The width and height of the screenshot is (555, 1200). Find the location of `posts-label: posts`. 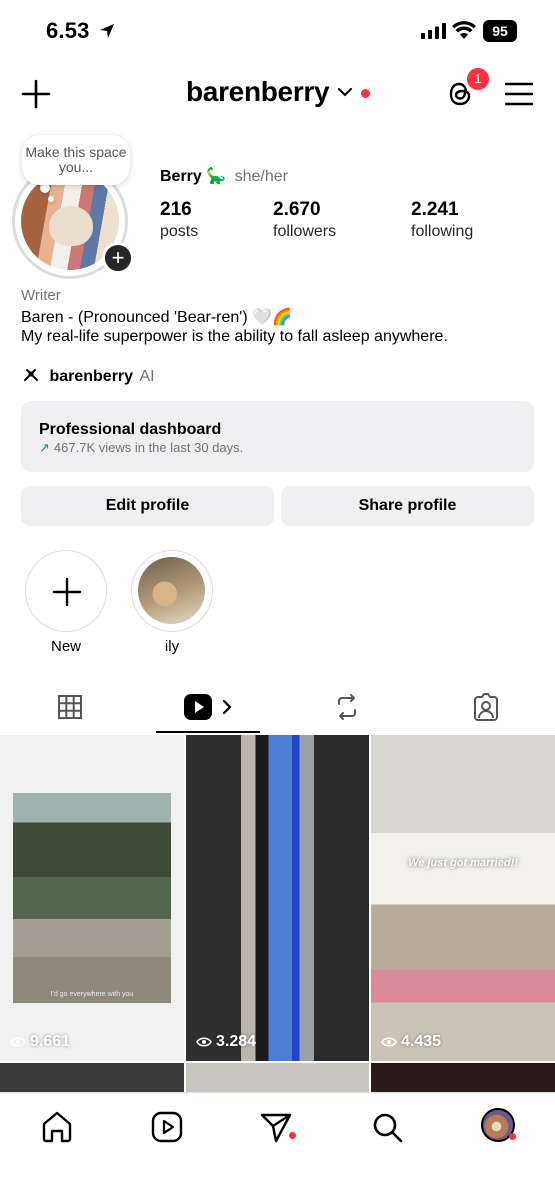

posts-label: posts is located at coordinates (179, 231).